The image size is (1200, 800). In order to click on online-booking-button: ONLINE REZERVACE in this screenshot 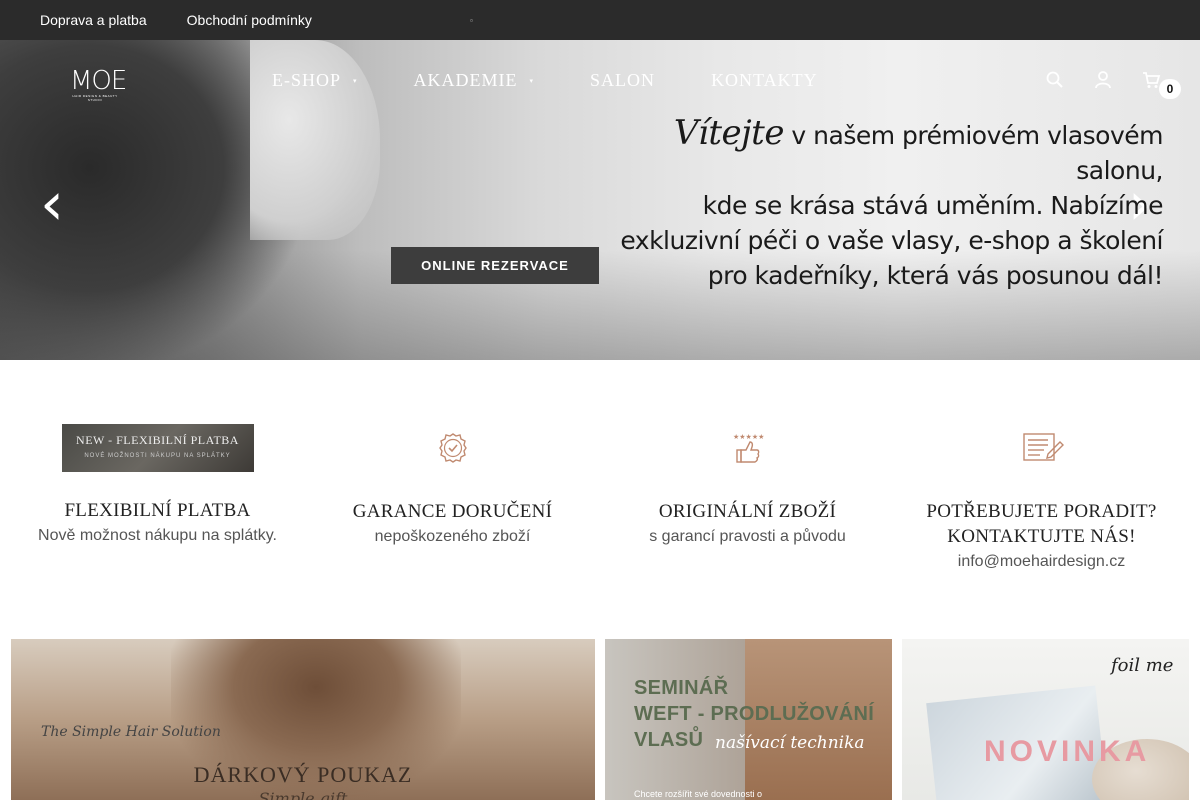, I will do `click(495, 265)`.